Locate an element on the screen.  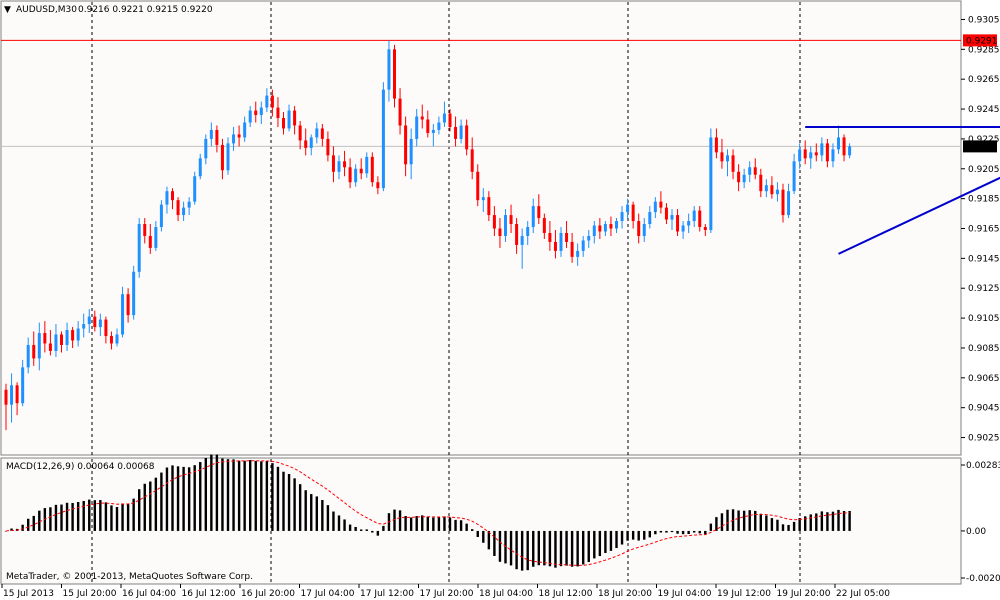
menu-triangle-icon: ▼ is located at coordinates (7, 10).